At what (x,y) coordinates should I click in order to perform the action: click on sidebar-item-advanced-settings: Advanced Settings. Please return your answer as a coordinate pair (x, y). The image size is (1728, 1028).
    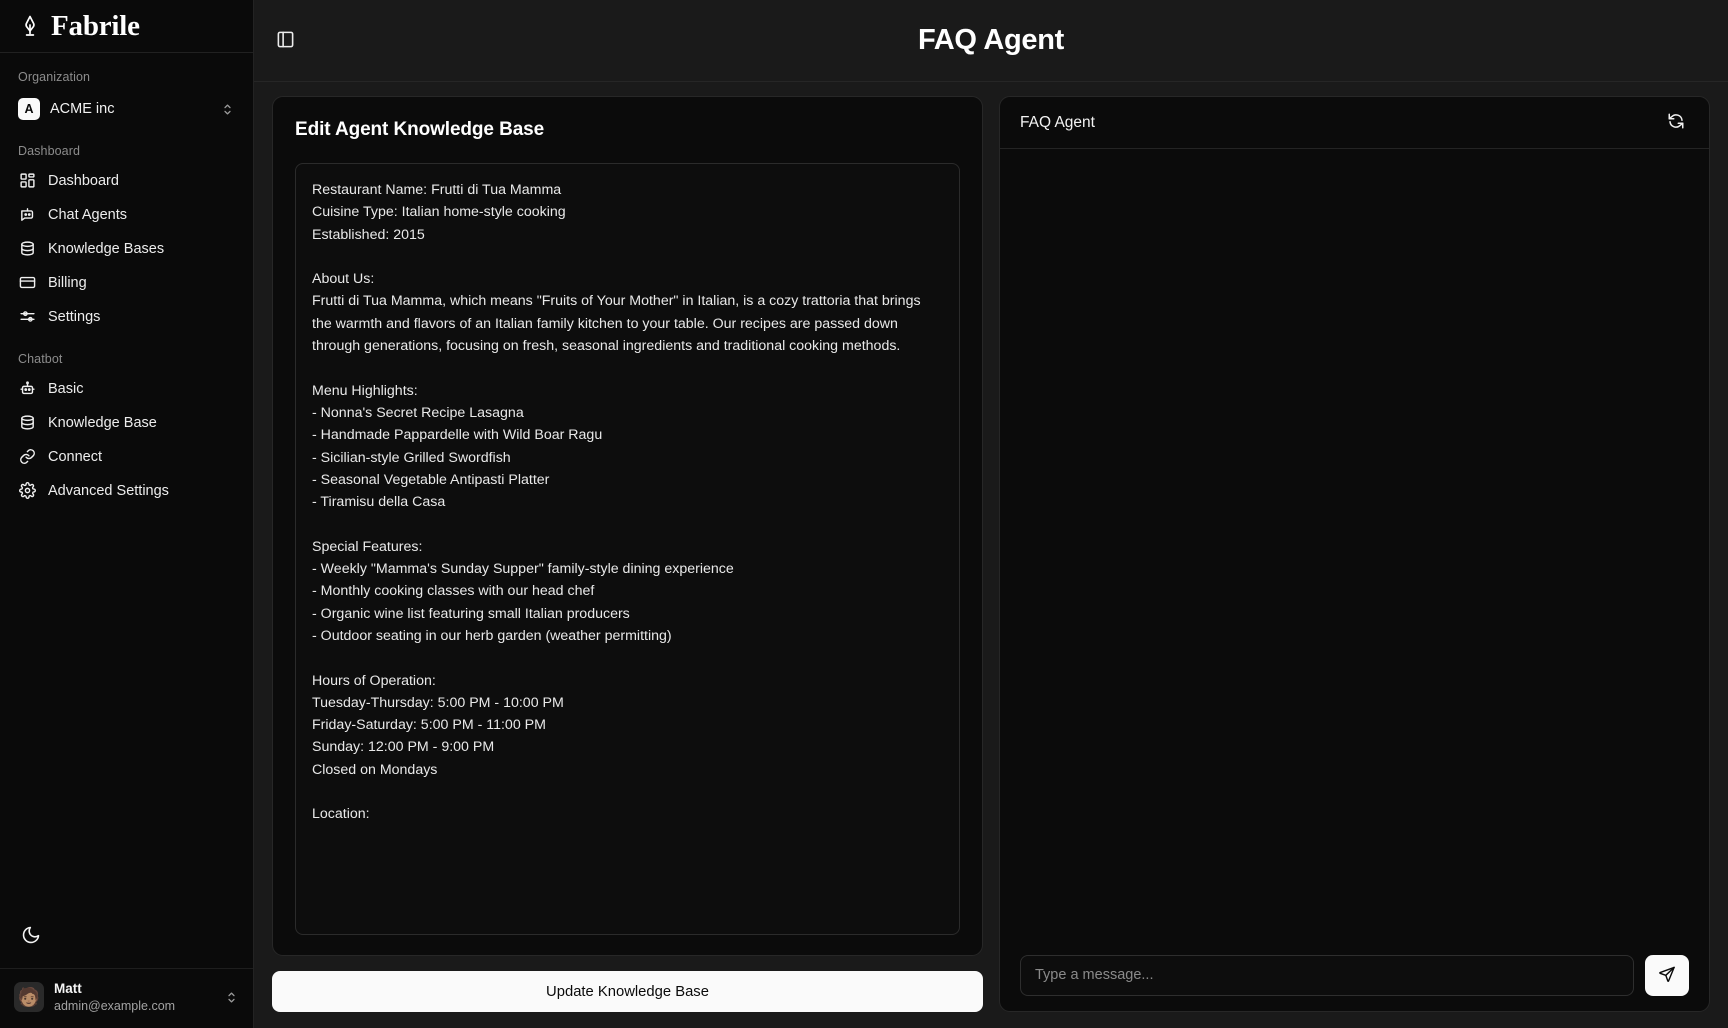
    Looking at the image, I should click on (126, 490).